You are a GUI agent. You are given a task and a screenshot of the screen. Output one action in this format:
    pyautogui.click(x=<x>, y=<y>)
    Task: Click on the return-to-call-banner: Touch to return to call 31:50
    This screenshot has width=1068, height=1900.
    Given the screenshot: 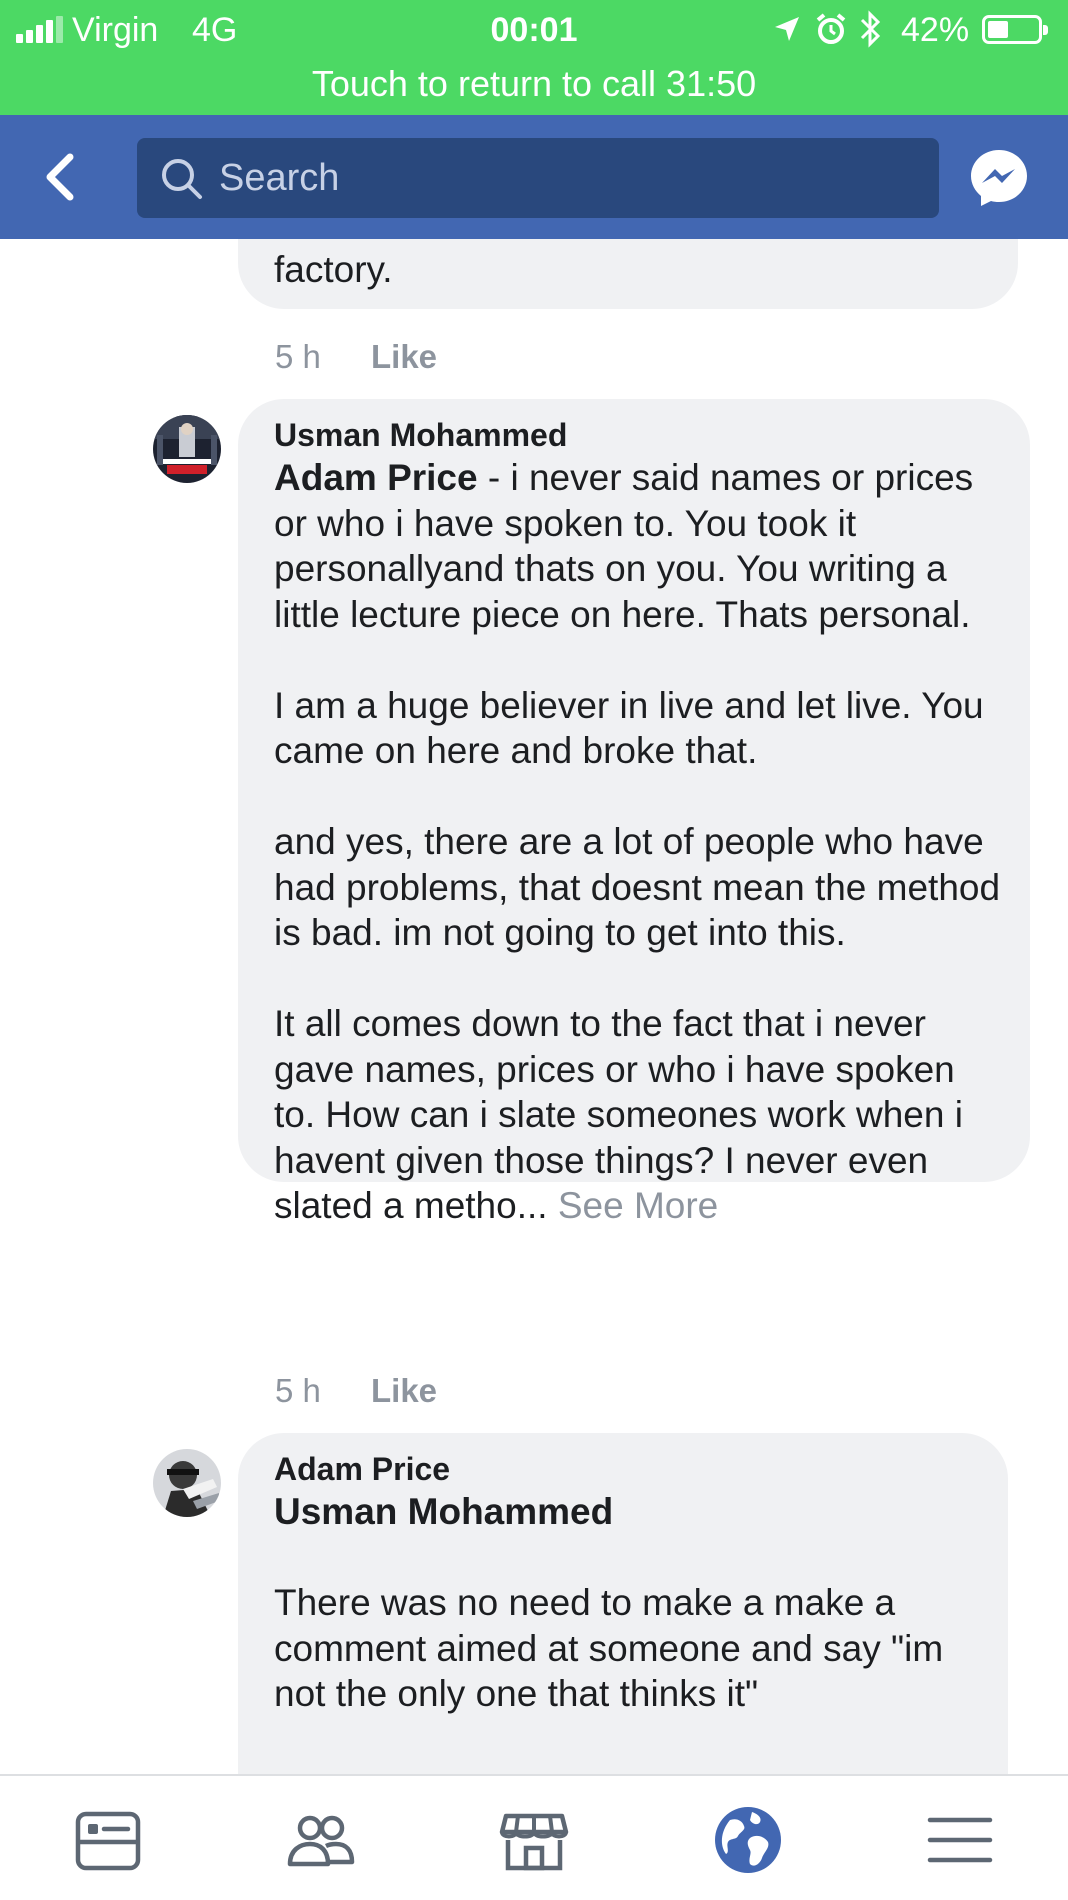 What is the action you would take?
    pyautogui.click(x=534, y=84)
    